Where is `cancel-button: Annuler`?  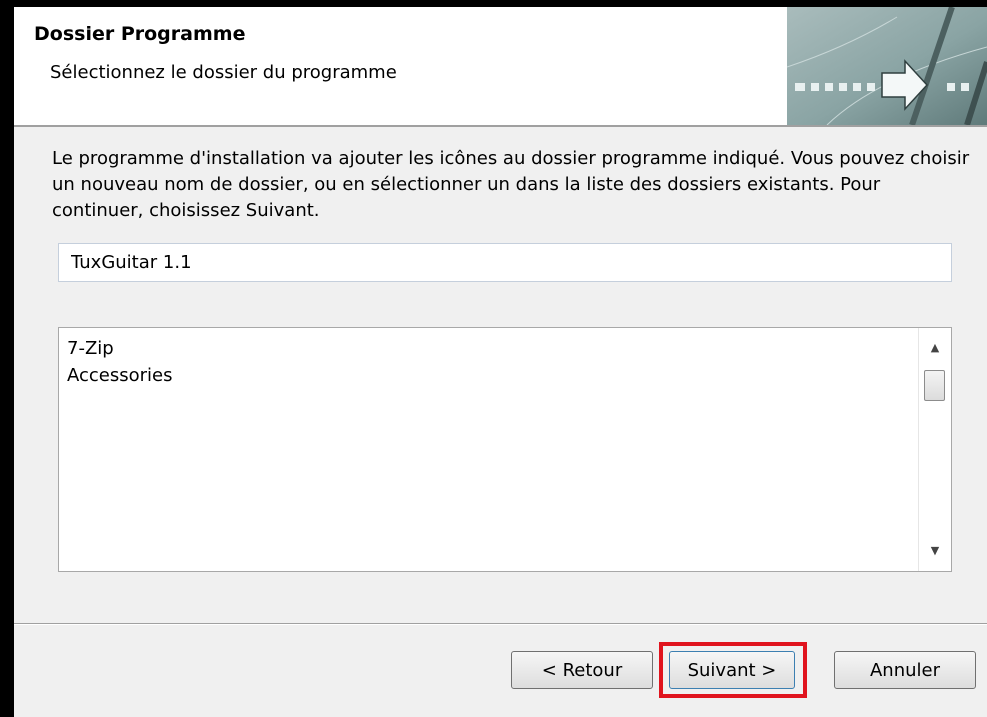
cancel-button: Annuler is located at coordinates (905, 670).